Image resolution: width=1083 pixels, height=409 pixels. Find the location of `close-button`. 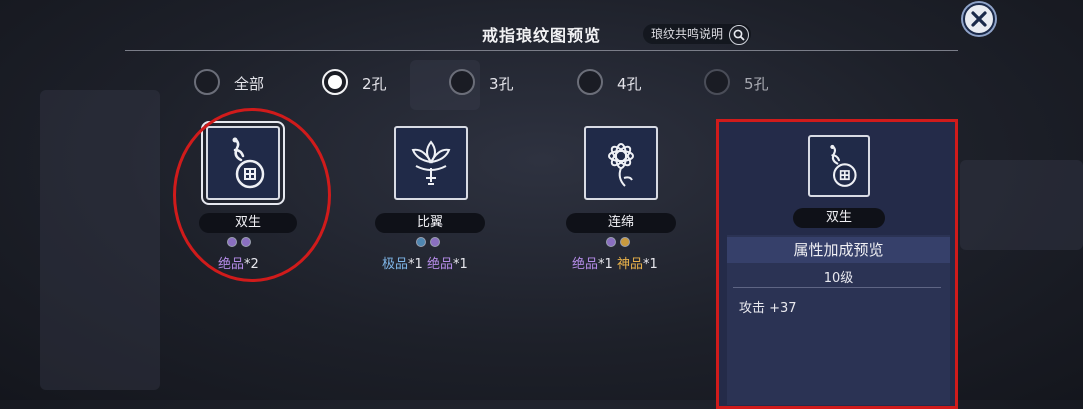

close-button is located at coordinates (979, 19).